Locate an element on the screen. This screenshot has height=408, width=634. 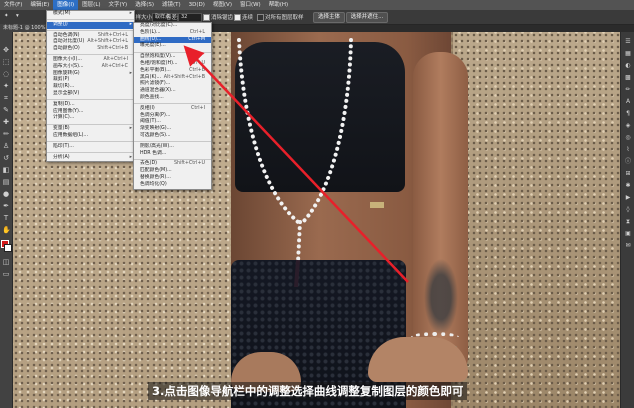
tutorial-caption: 3.点击图像导航栏中的调整选择曲线调整复制图层的颜色即可 is located at coordinates (308, 391).